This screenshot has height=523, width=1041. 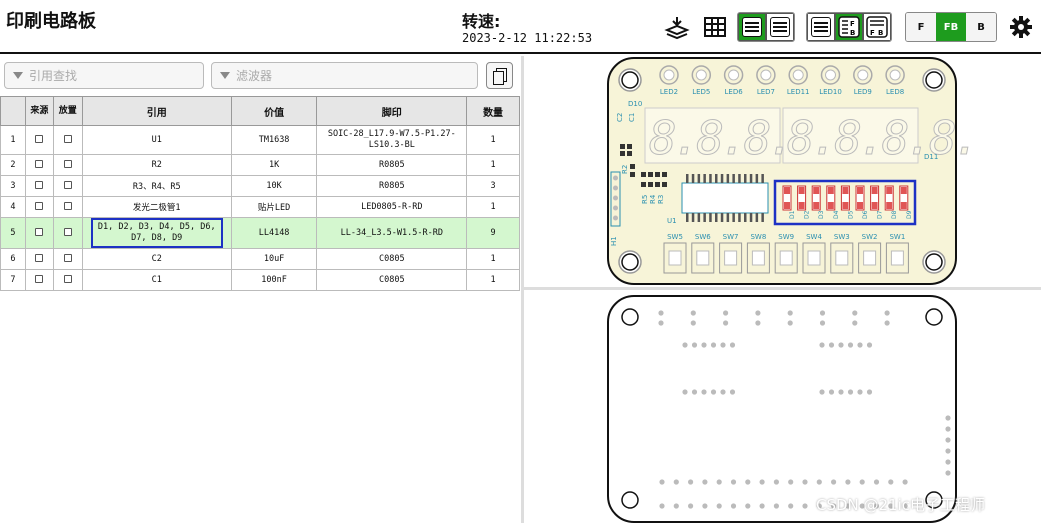 What do you see at coordinates (792, 214) in the screenshot?
I see `diode-label: D1` at bounding box center [792, 214].